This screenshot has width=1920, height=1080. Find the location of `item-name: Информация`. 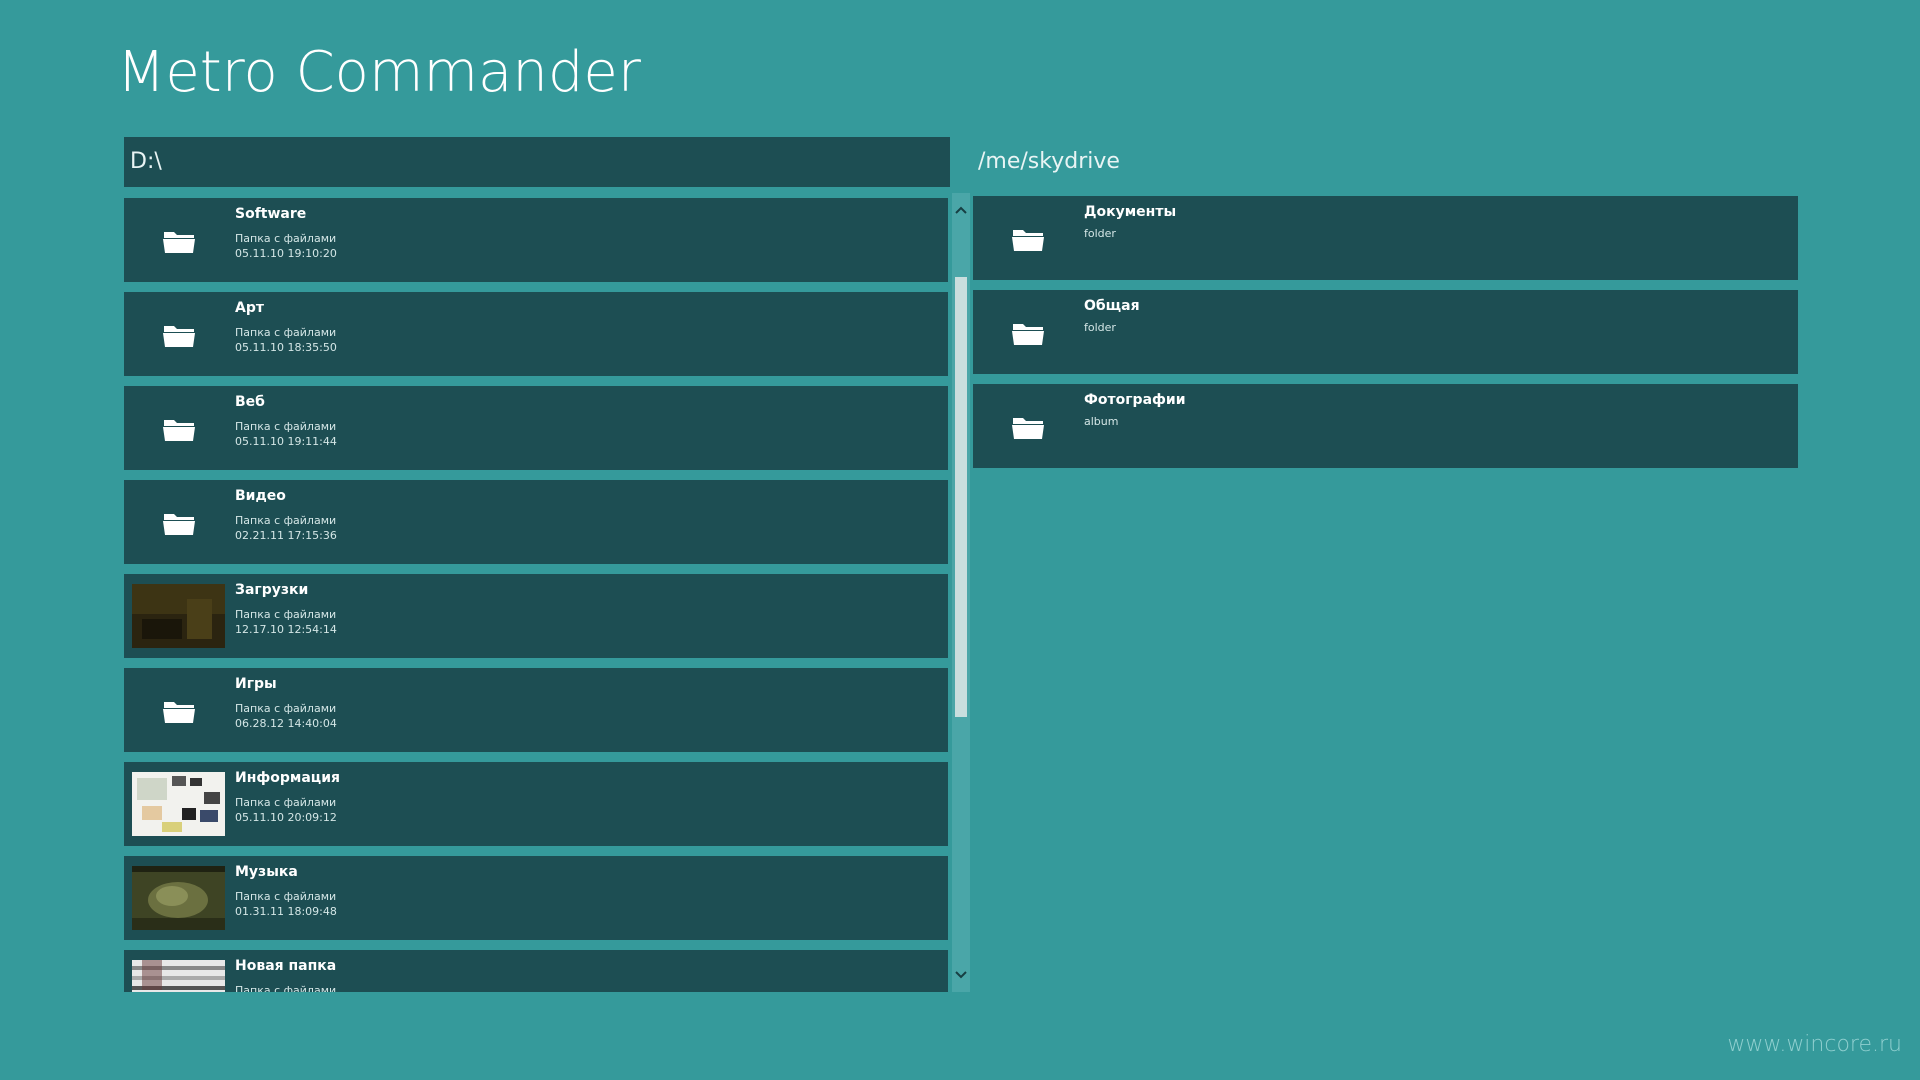

item-name: Информация is located at coordinates (287, 778).